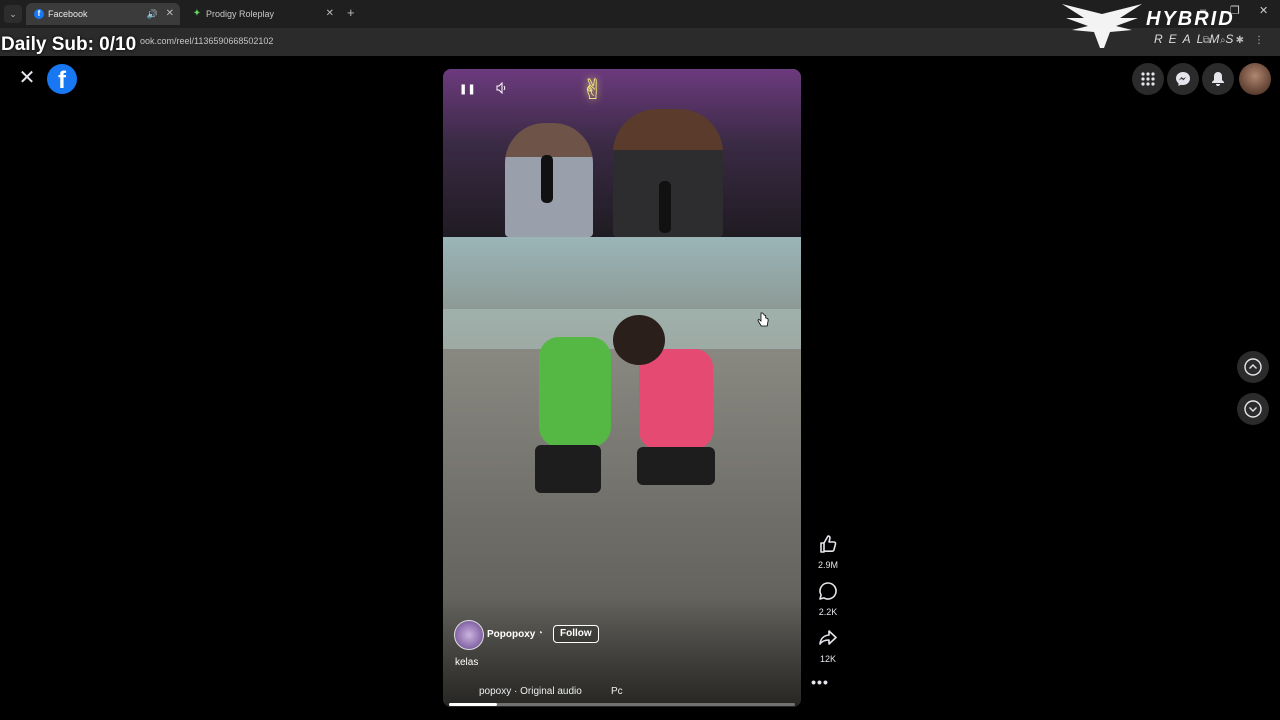 This screenshot has width=1280, height=720. I want to click on menu-dots-icon: ⋮, so click(1259, 40).